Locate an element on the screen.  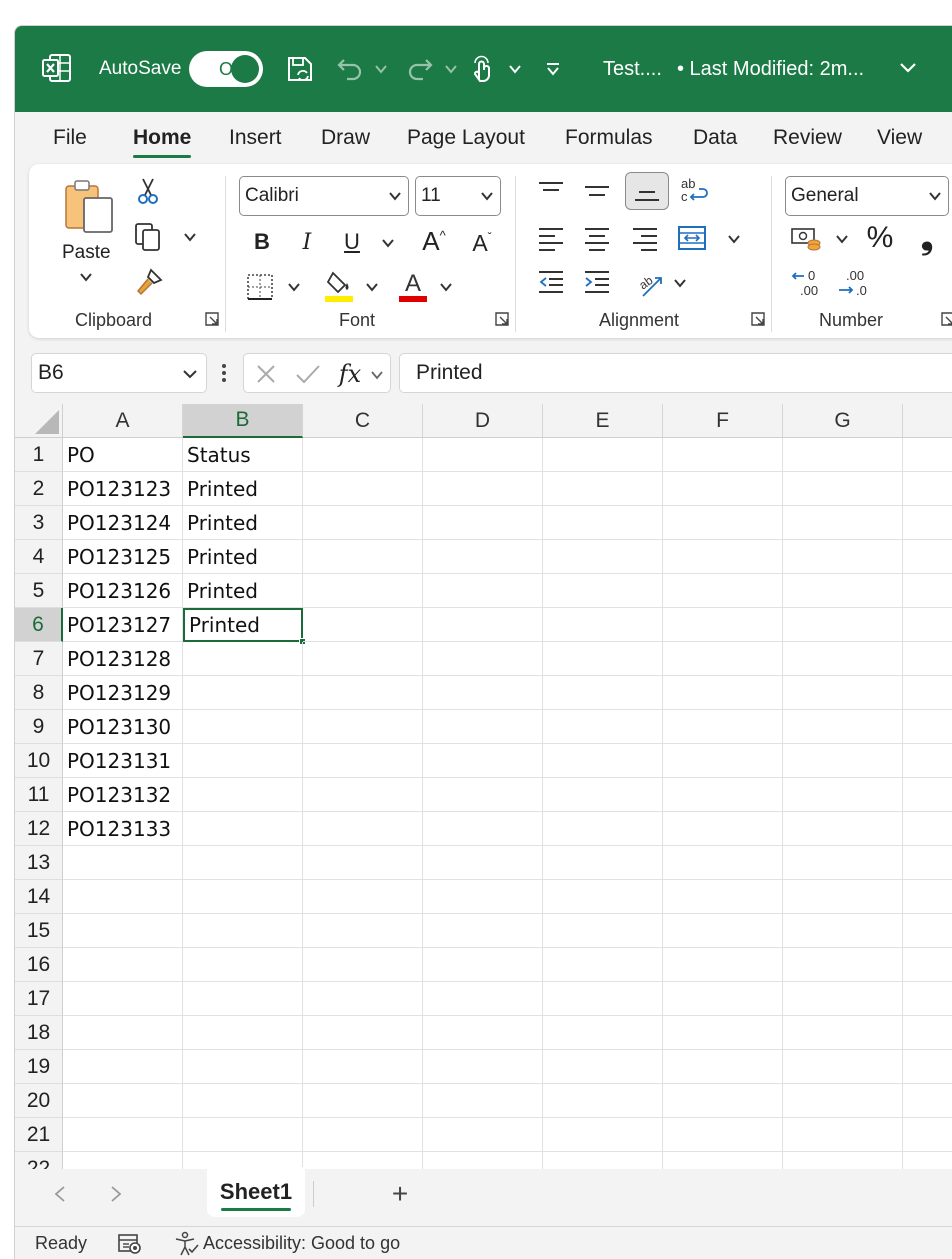
decrease-font-size-icon: Aˇ is located at coordinates (482, 243).